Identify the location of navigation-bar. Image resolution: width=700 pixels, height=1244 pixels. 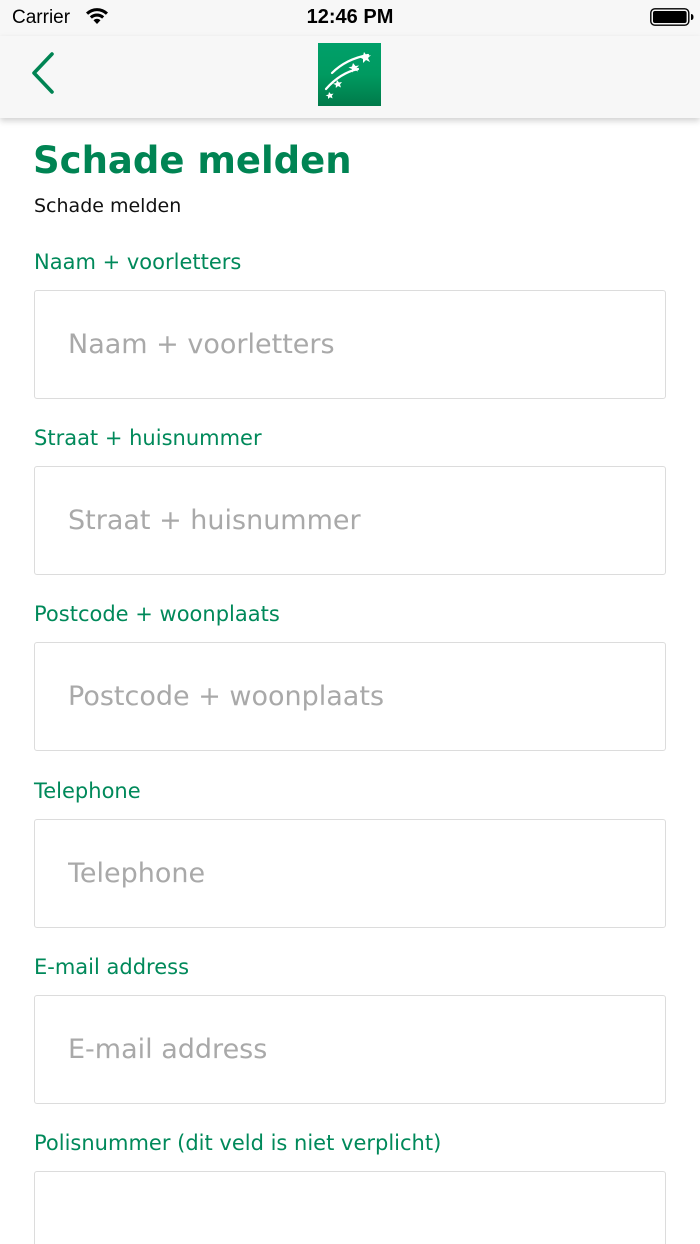
(350, 77).